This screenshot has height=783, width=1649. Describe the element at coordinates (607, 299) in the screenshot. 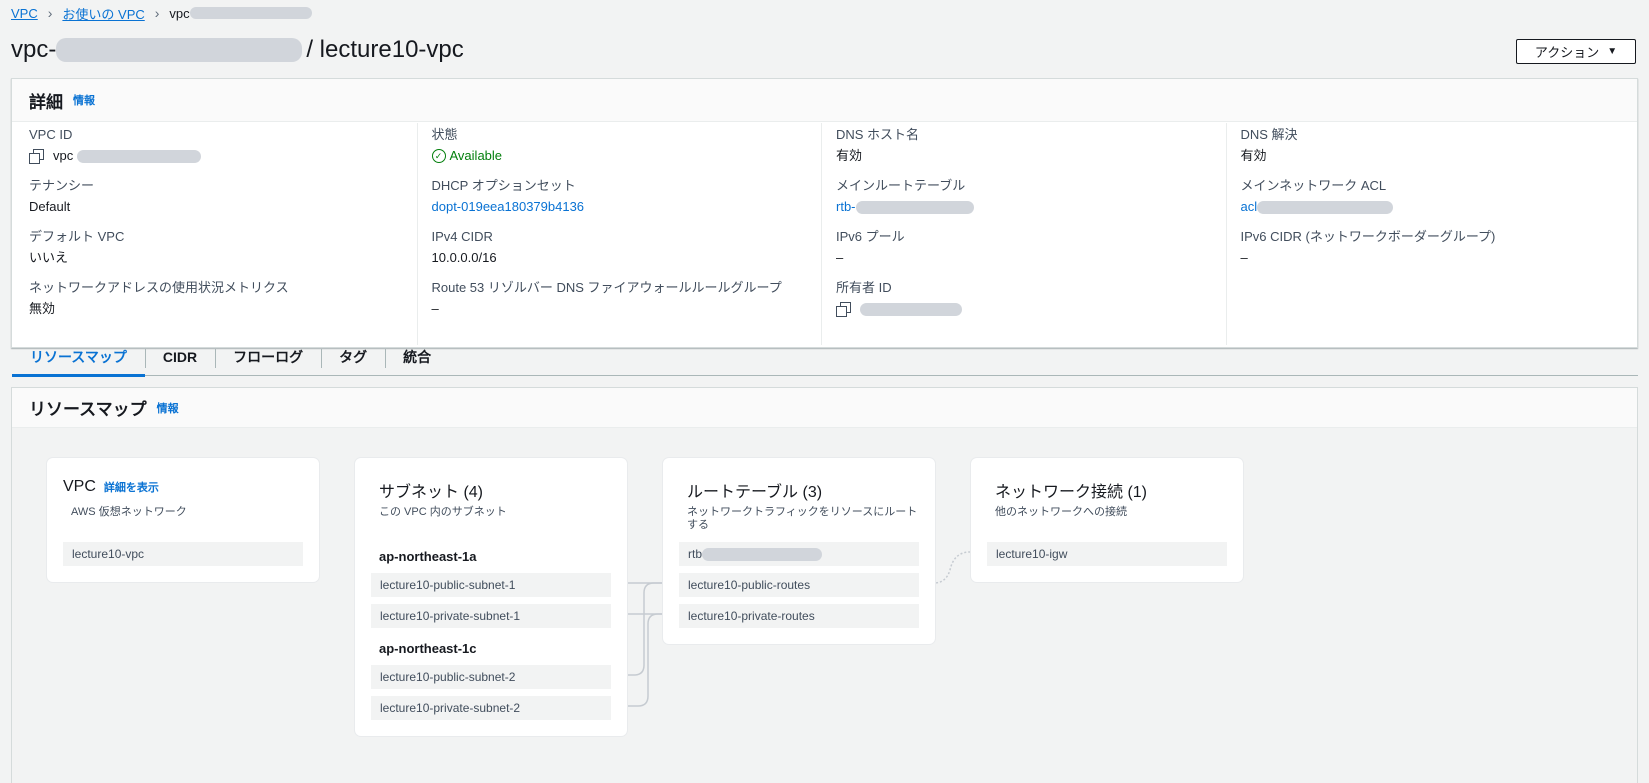

I see `route53-field: Route 53 リゾルバー DNS ファイアウォールルールグループ –` at that location.